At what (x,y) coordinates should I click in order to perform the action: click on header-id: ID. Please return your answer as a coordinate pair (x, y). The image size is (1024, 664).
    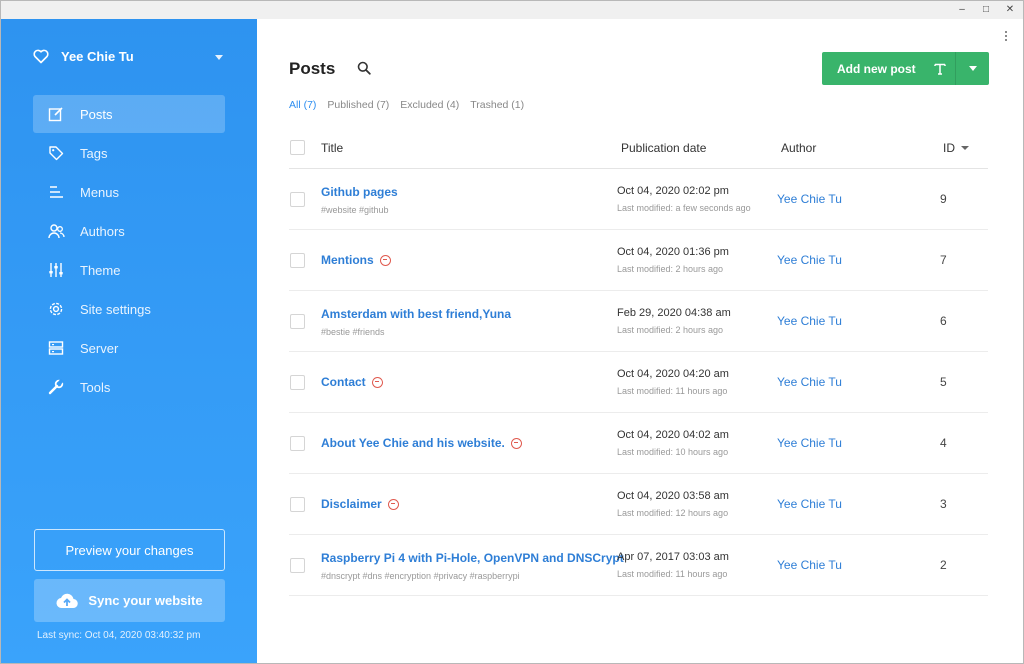
    Looking at the image, I should click on (960, 148).